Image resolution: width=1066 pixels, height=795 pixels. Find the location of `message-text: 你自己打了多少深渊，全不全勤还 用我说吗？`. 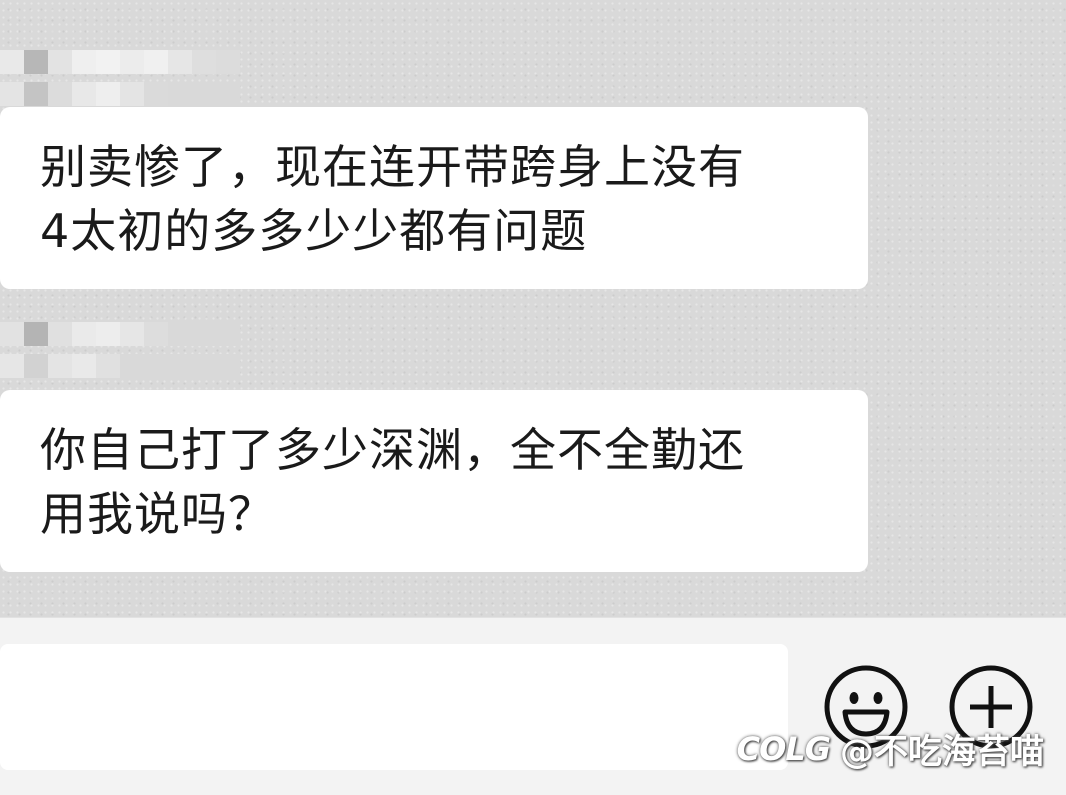

message-text: 你自己打了多少深渊，全不全勤还 用我说吗？ is located at coordinates (392, 482).